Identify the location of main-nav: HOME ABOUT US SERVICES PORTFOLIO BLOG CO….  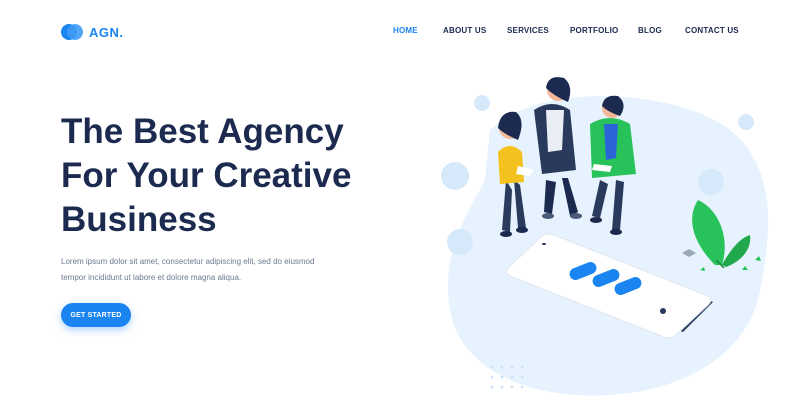
(400, 33).